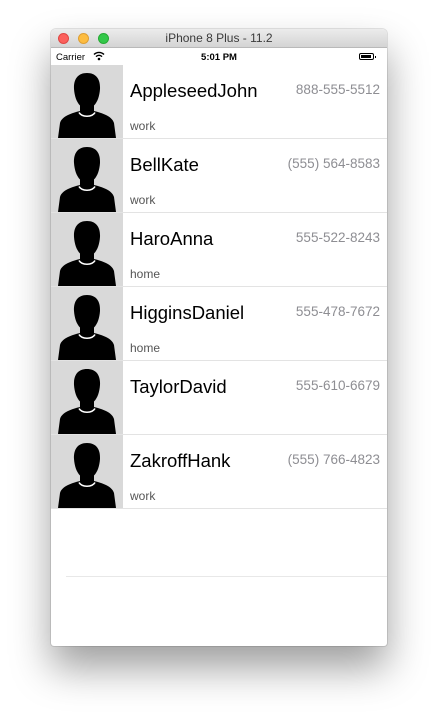 Image resolution: width=437 pixels, height=719 pixels. Describe the element at coordinates (367, 56) in the screenshot. I see `battery-icon` at that location.